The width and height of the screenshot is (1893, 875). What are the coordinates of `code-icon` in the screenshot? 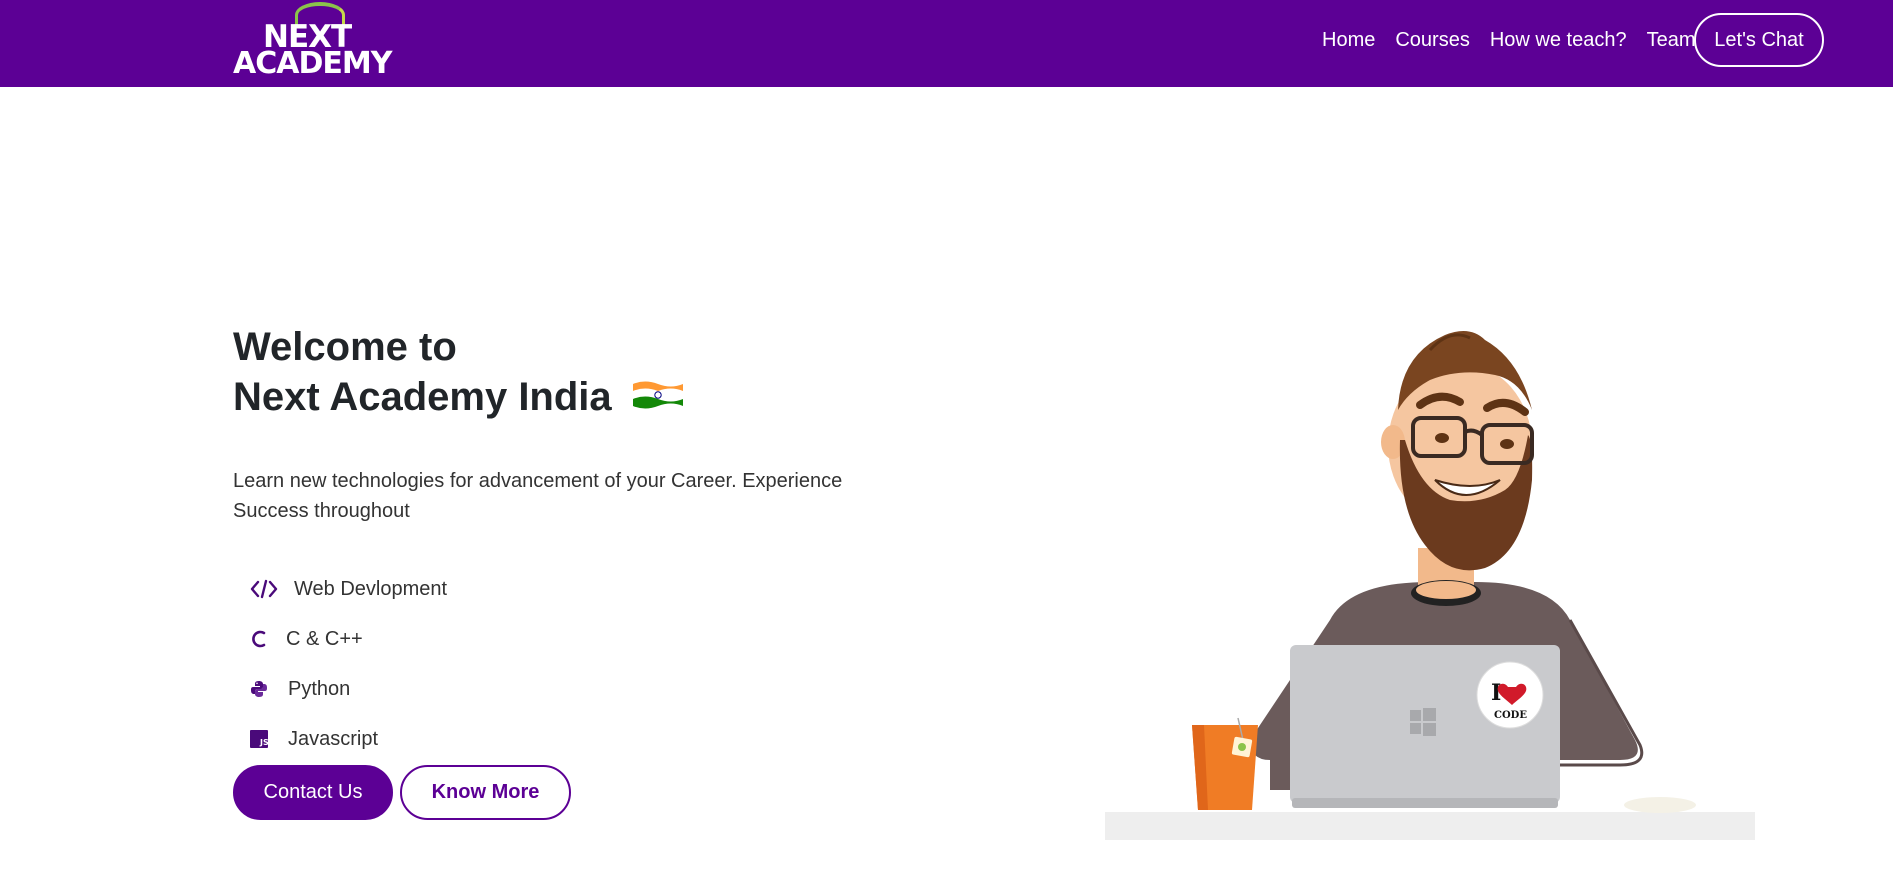 It's located at (265, 589).